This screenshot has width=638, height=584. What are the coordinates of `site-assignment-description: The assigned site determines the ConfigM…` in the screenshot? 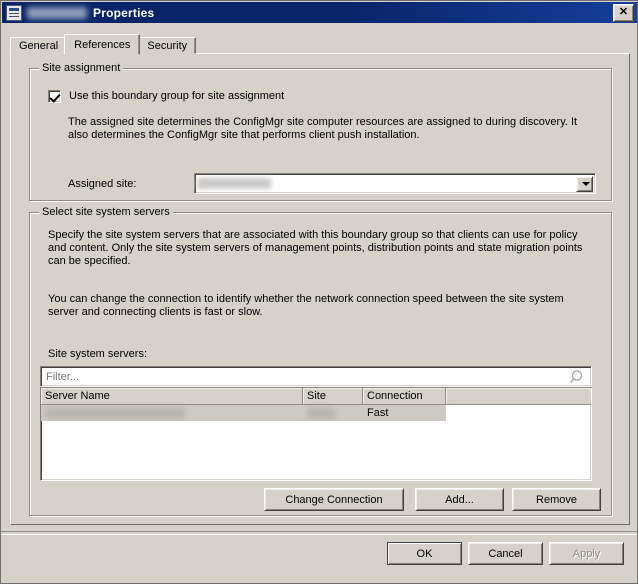 It's located at (323, 128).